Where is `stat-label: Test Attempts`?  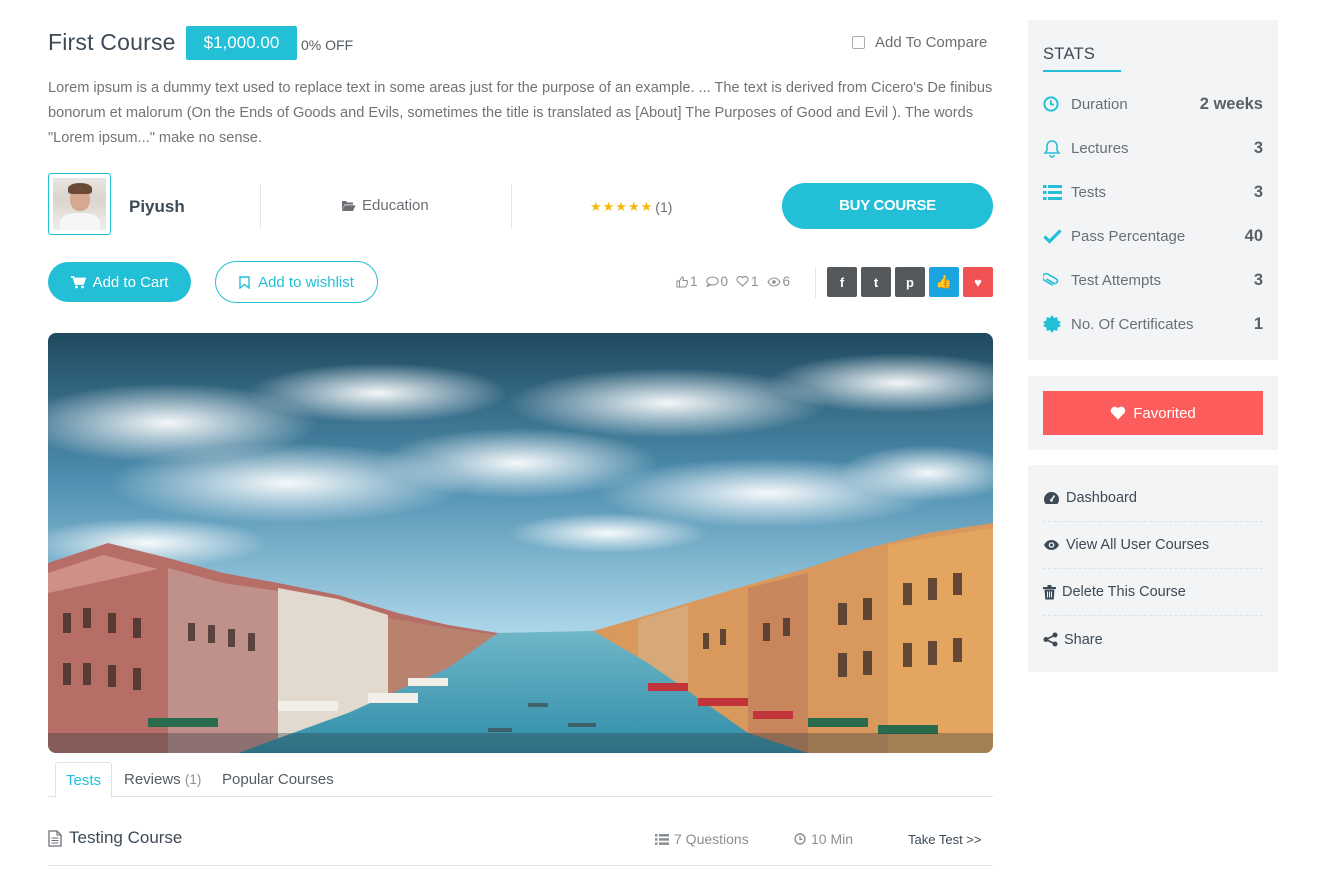 stat-label: Test Attempts is located at coordinates (1116, 280).